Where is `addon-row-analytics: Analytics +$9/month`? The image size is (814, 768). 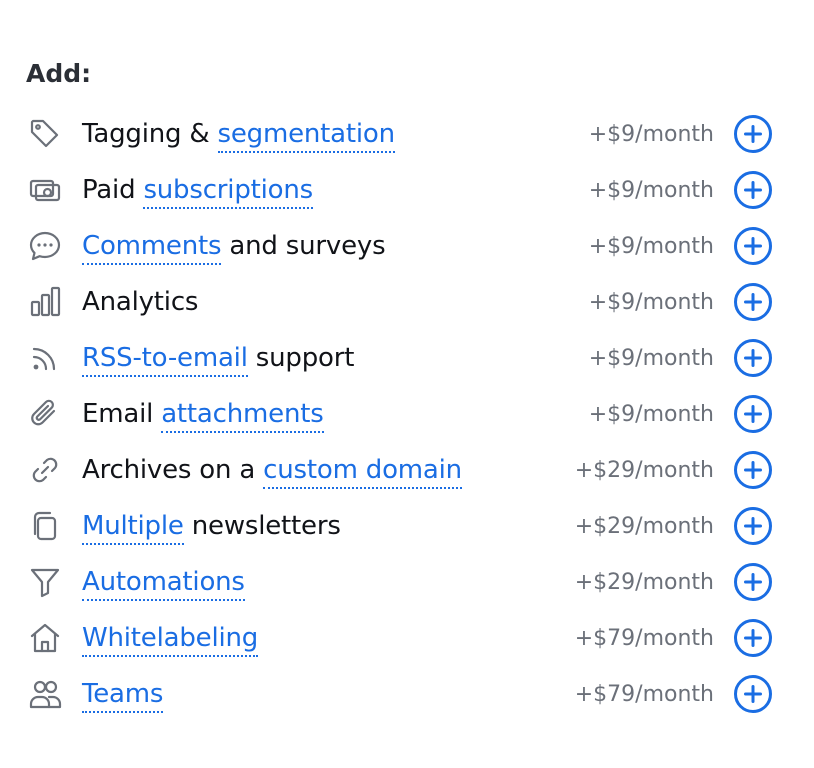 addon-row-analytics: Analytics +$9/month is located at coordinates (399, 302).